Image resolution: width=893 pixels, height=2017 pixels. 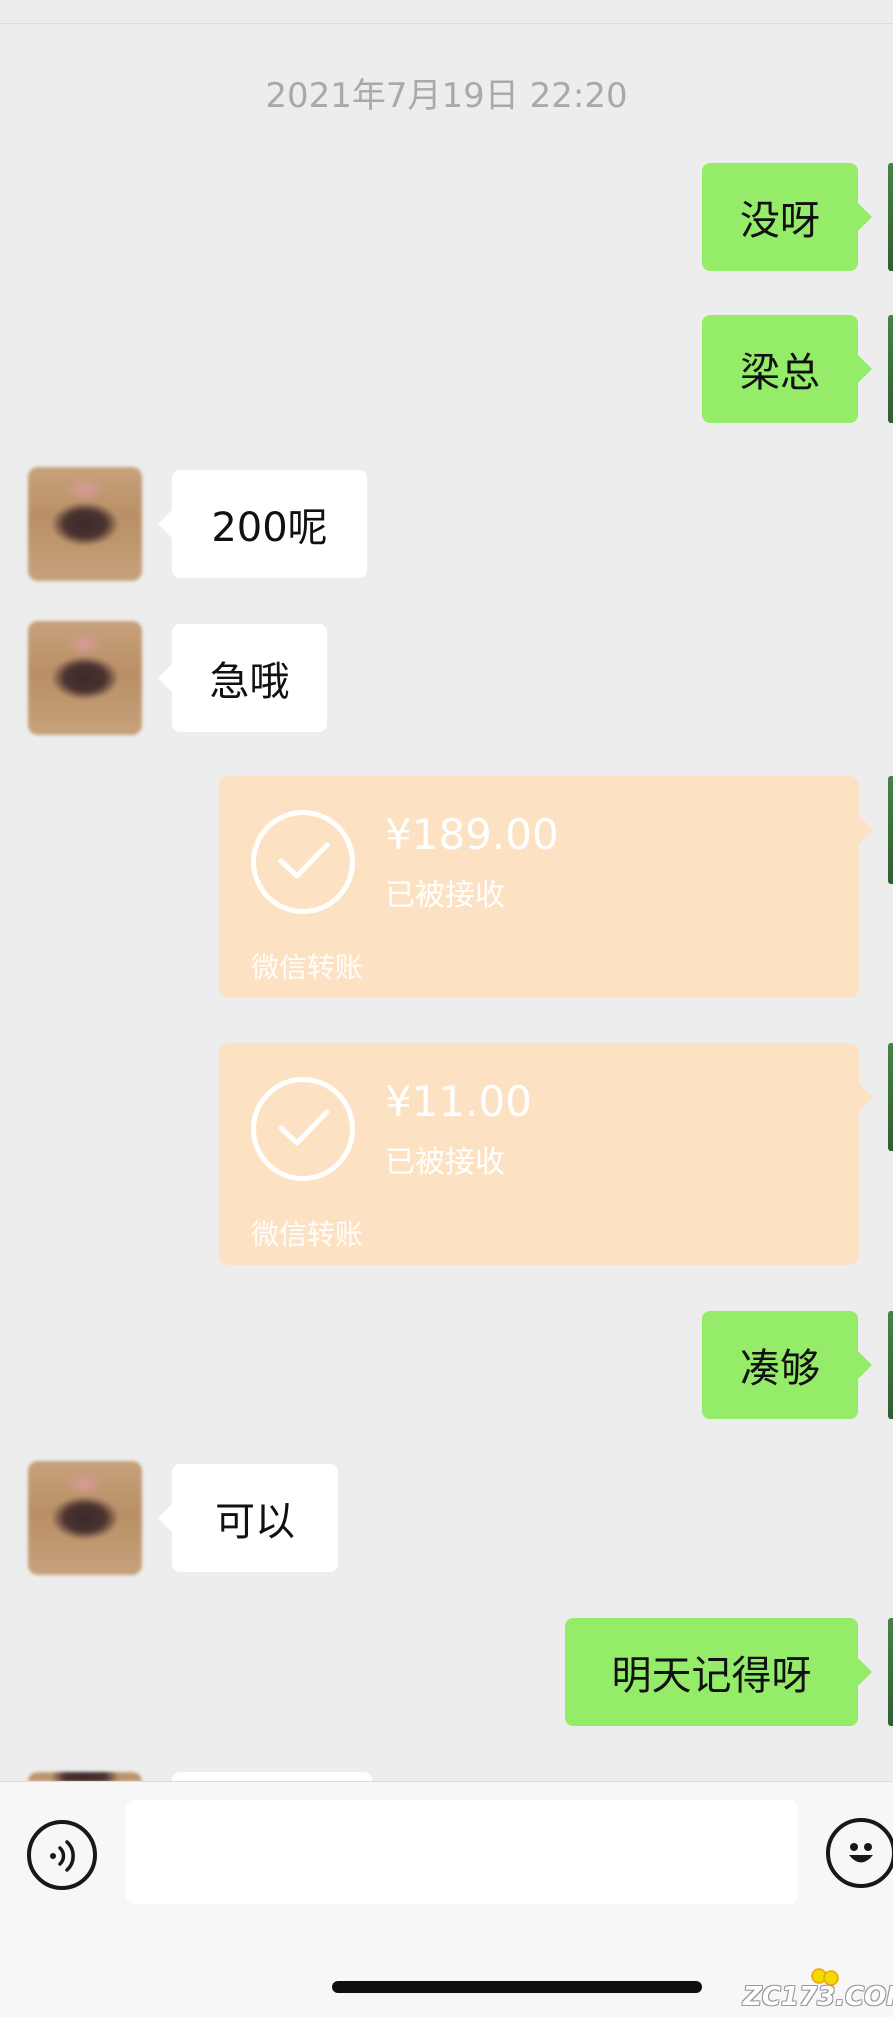 I want to click on message-bubble-other: 急哦, so click(x=242, y=678).